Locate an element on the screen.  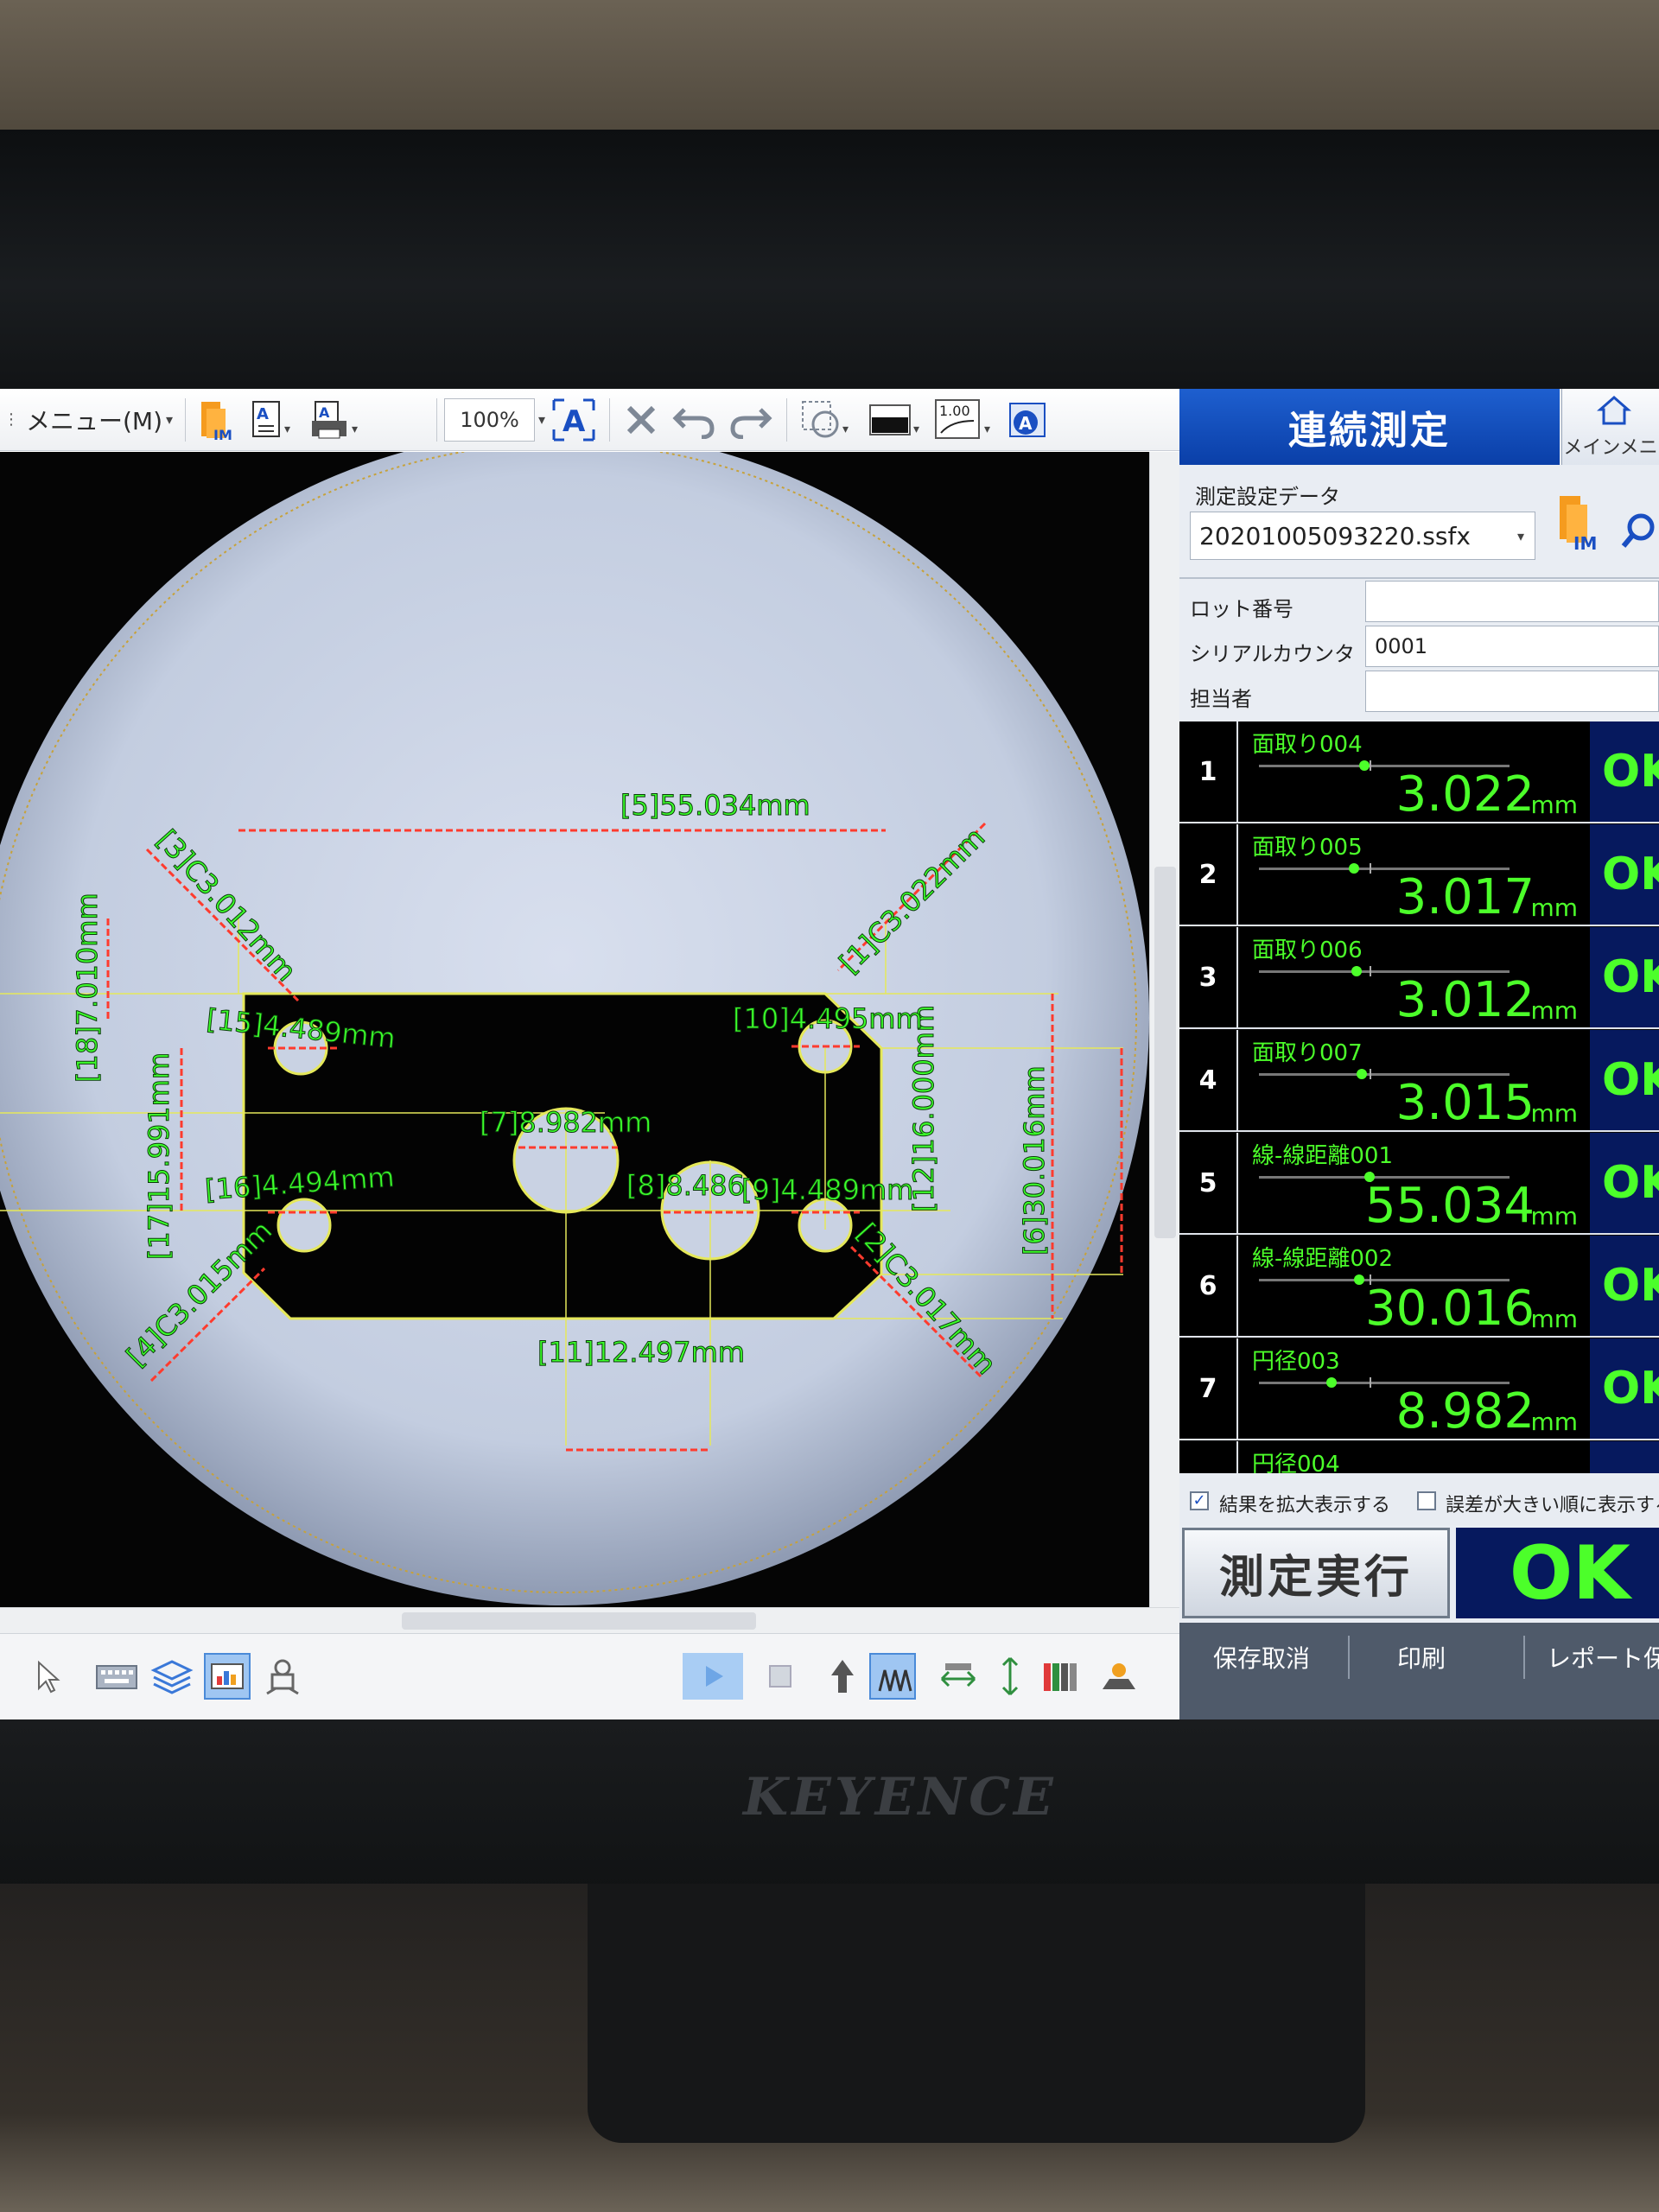
horizontal-scrollbar is located at coordinates (589, 1620).